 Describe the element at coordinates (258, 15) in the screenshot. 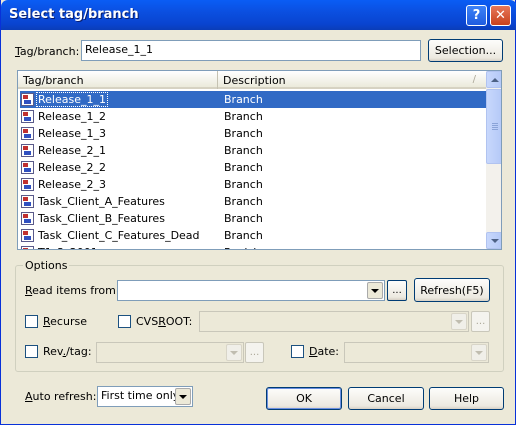

I see `title-bar: Select tag/branch ? ✕` at that location.